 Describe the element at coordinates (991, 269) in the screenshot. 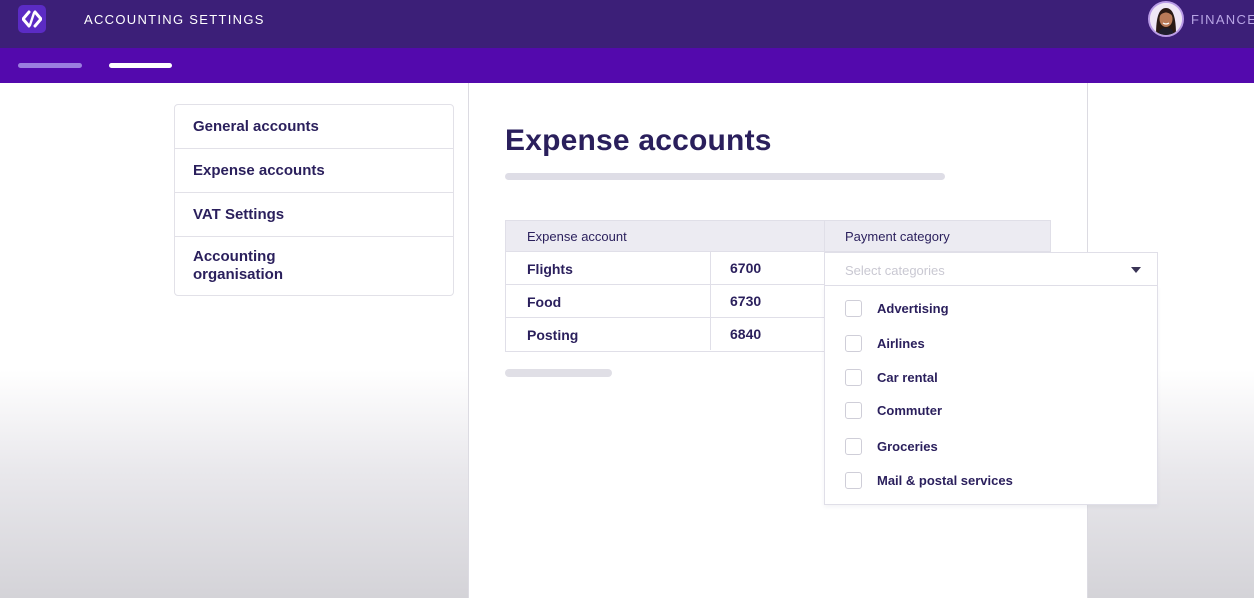

I see `category-select: Select categories` at that location.